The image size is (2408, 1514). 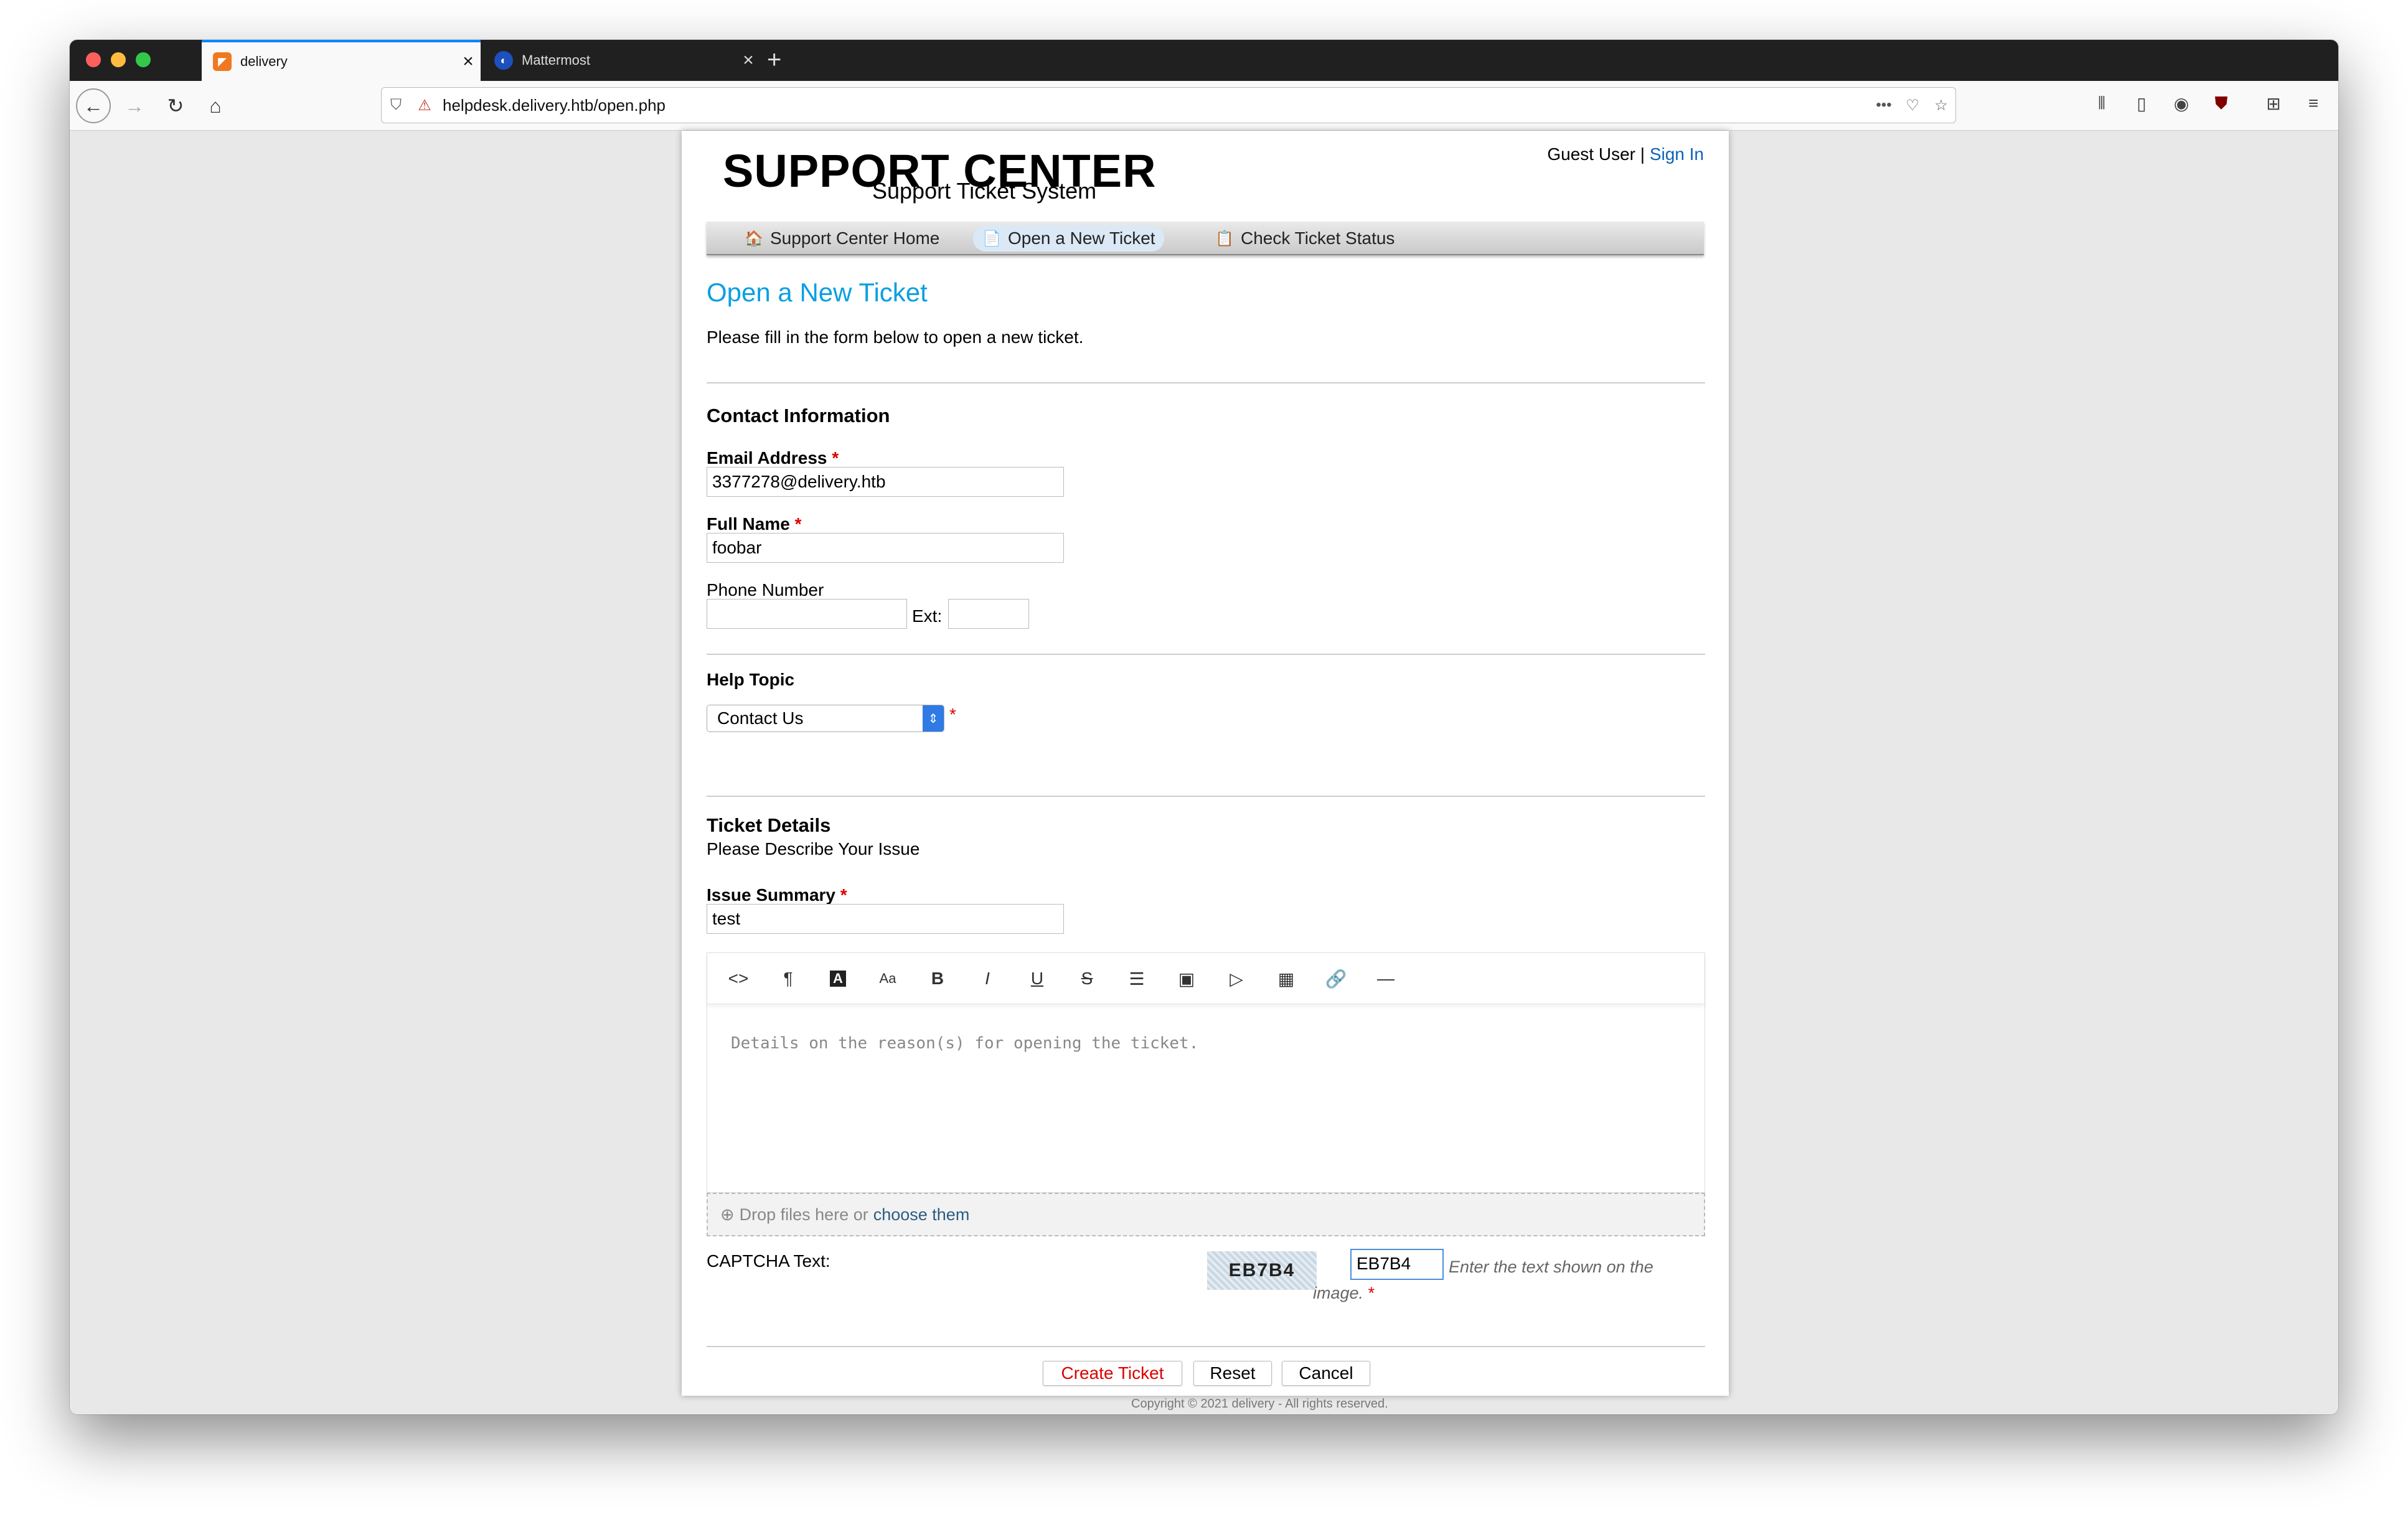 I want to click on full-name-label: Full Name *, so click(x=754, y=524).